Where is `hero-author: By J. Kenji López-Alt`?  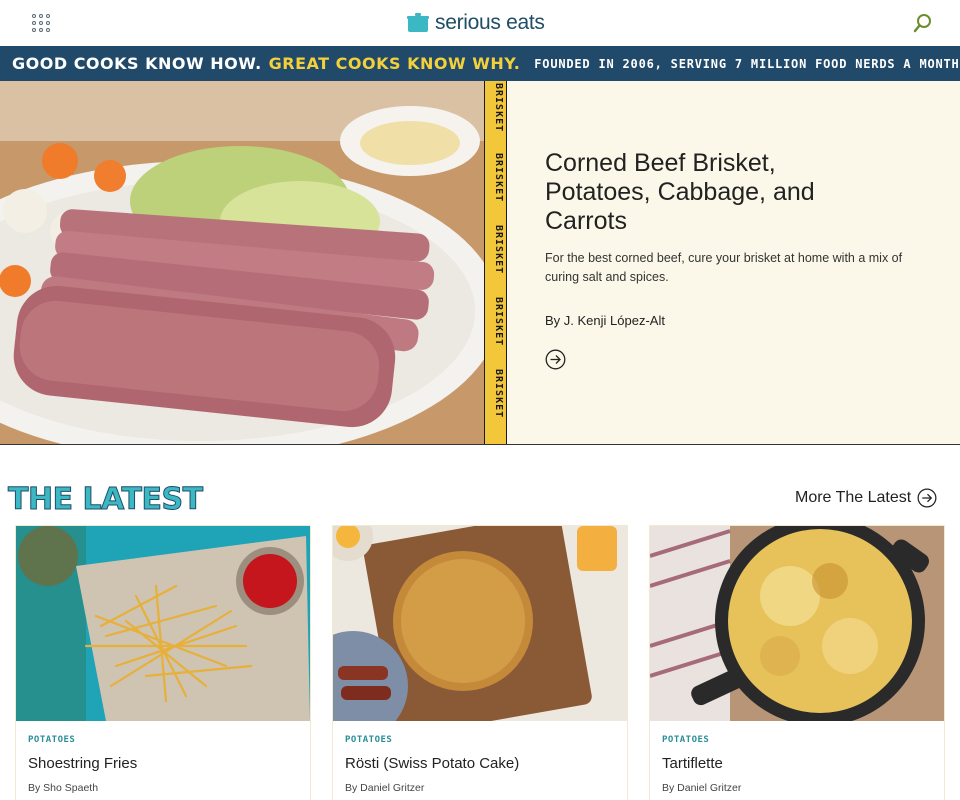
hero-author: By J. Kenji López-Alt is located at coordinates (605, 320).